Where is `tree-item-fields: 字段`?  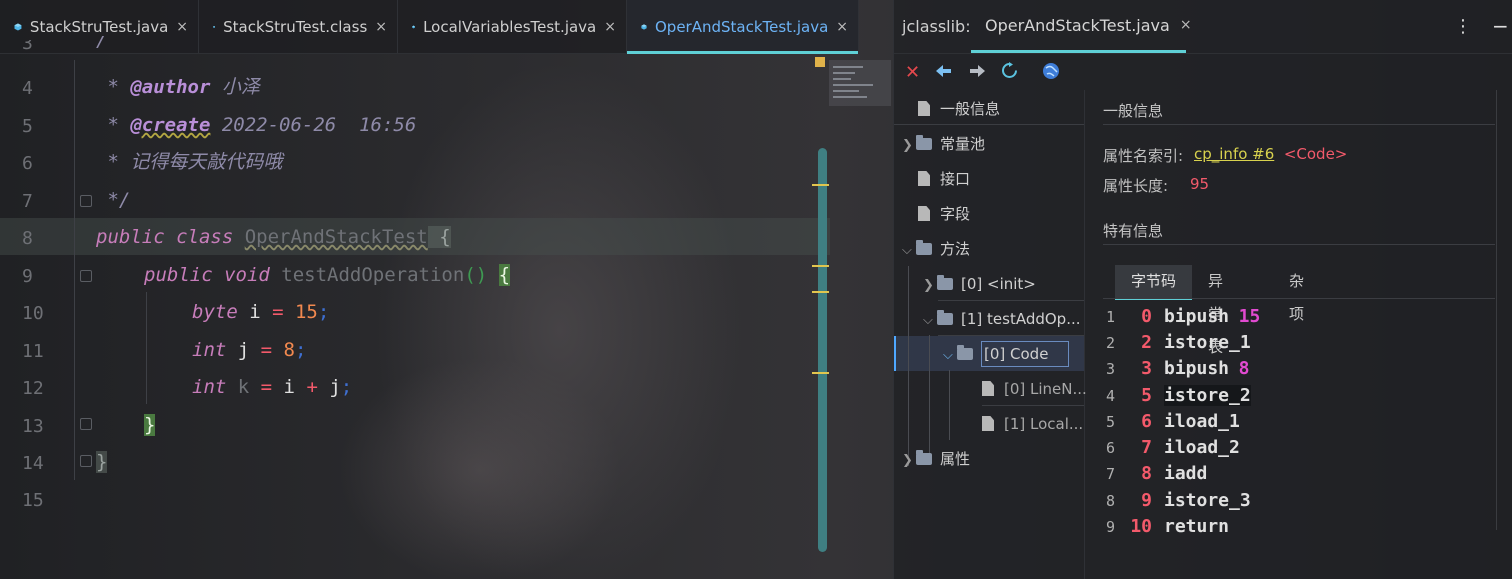
tree-item-fields: 字段 is located at coordinates (944, 214).